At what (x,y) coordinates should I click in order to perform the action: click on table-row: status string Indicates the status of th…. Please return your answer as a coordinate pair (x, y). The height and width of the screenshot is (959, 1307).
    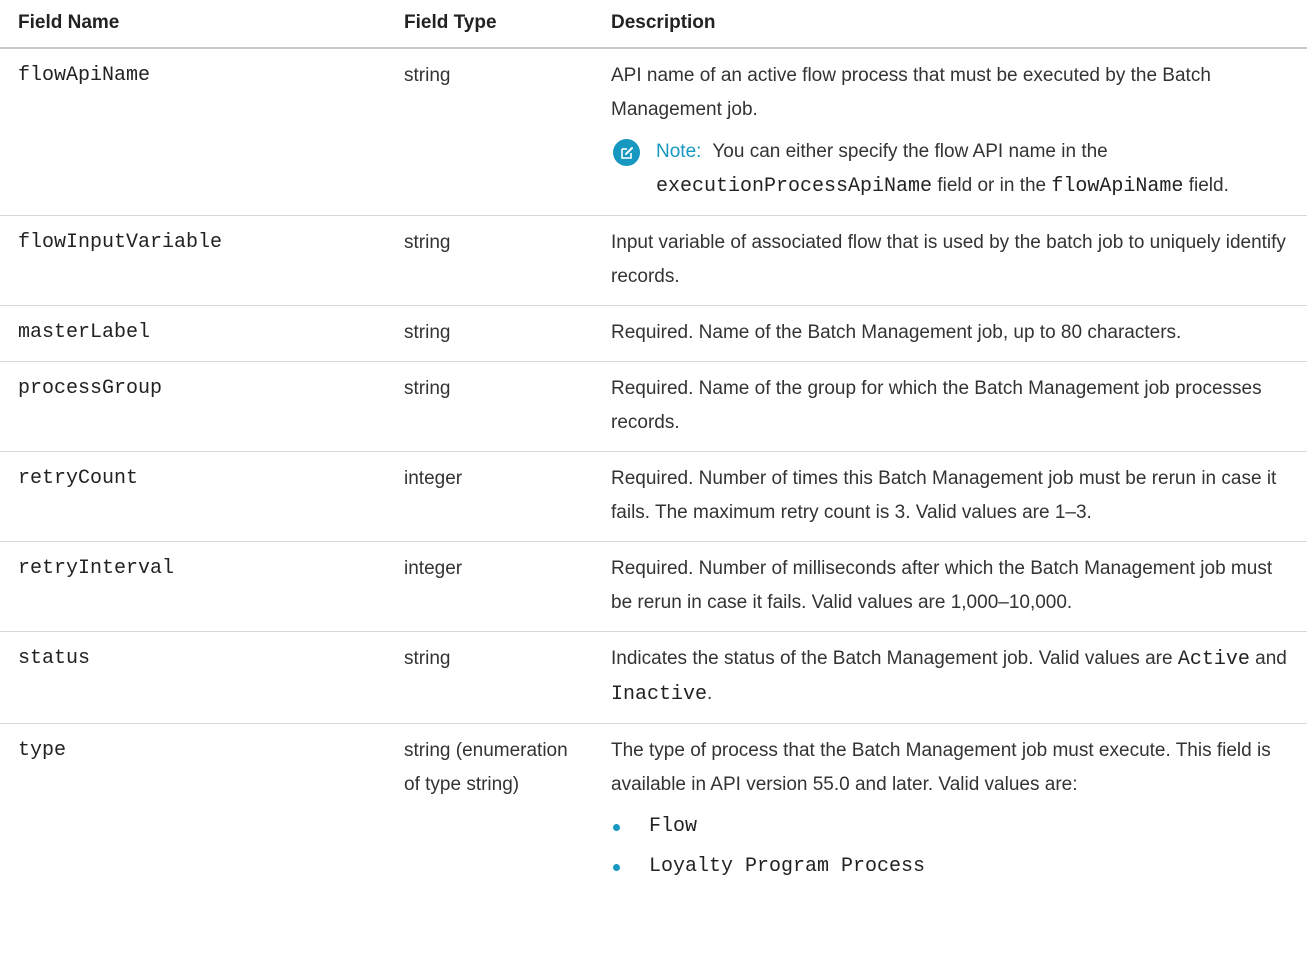
    Looking at the image, I should click on (653, 677).